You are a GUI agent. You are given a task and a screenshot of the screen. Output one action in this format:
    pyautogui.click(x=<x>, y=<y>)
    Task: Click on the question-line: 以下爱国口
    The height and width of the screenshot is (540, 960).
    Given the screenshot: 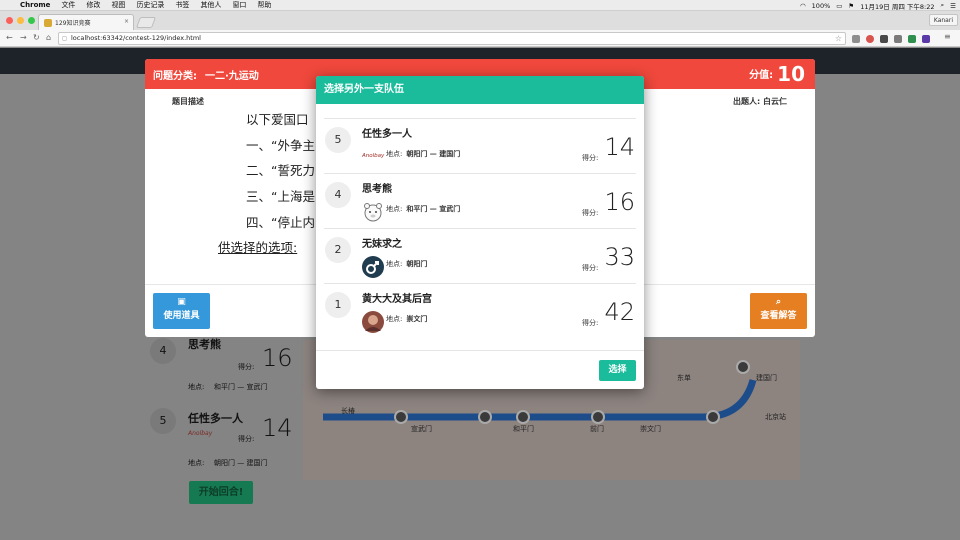 What is the action you would take?
    pyautogui.click(x=277, y=119)
    